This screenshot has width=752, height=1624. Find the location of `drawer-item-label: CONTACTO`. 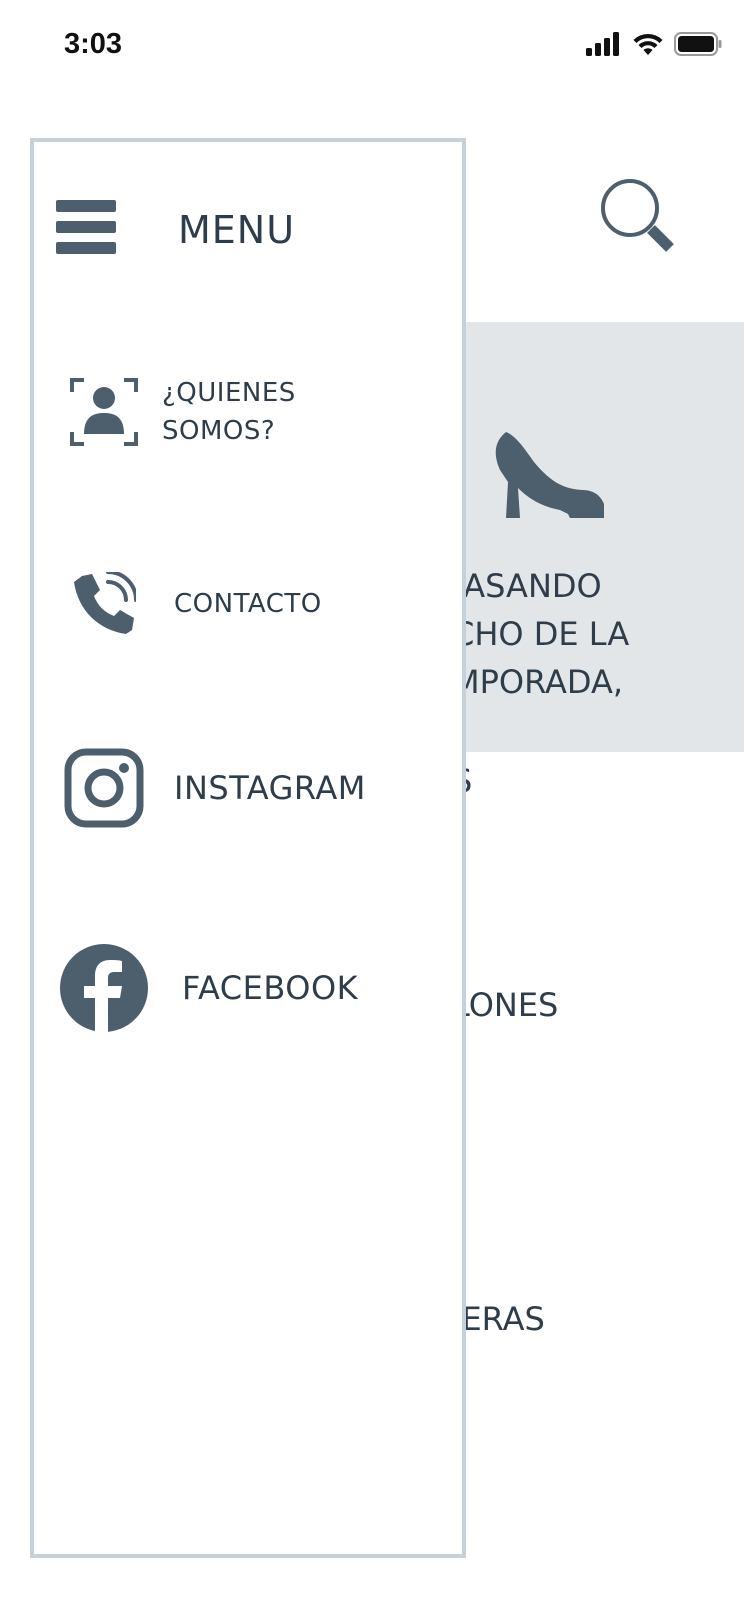

drawer-item-label: CONTACTO is located at coordinates (248, 604).